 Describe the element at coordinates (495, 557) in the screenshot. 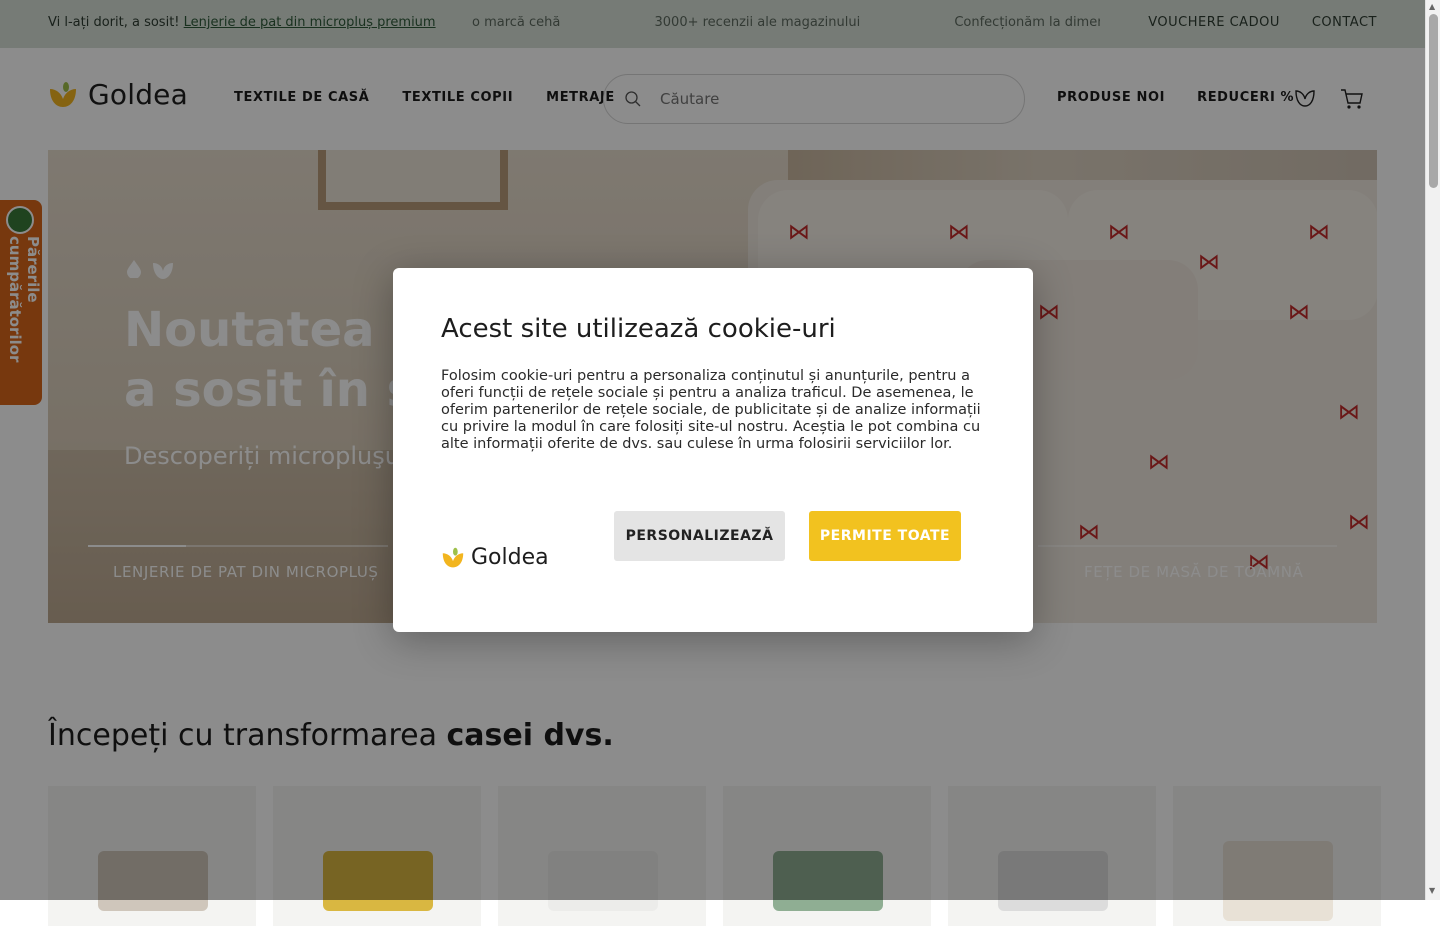

I see `cookie-logo: Goldea` at that location.